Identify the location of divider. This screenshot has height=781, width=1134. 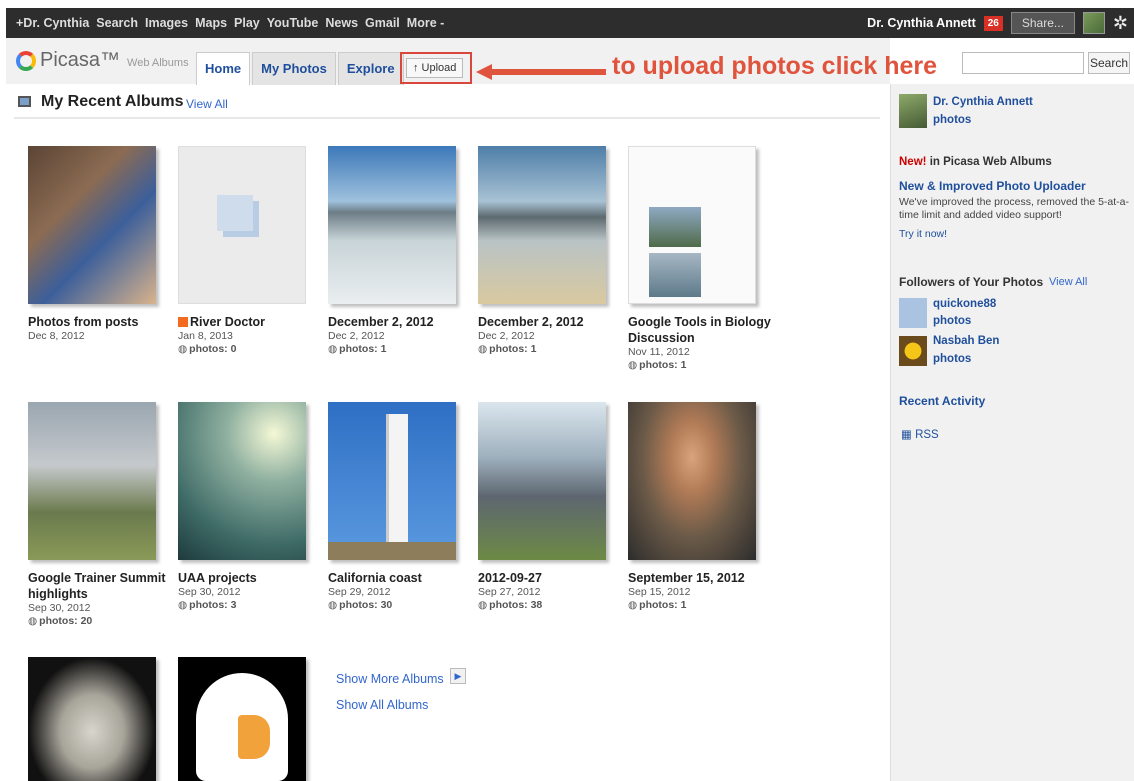
(447, 118).